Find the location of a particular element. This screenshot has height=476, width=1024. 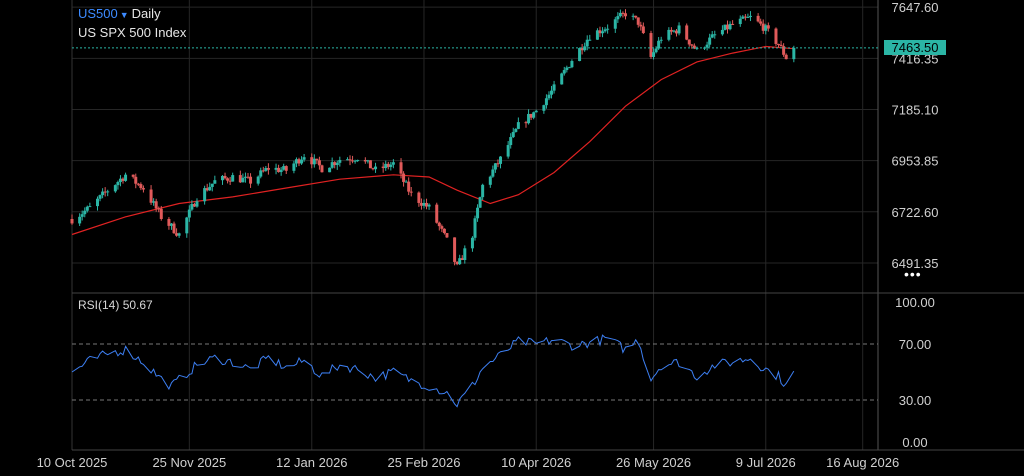

chart-header: US500 ▼ Daily US SPX 500 Index is located at coordinates (132, 23).